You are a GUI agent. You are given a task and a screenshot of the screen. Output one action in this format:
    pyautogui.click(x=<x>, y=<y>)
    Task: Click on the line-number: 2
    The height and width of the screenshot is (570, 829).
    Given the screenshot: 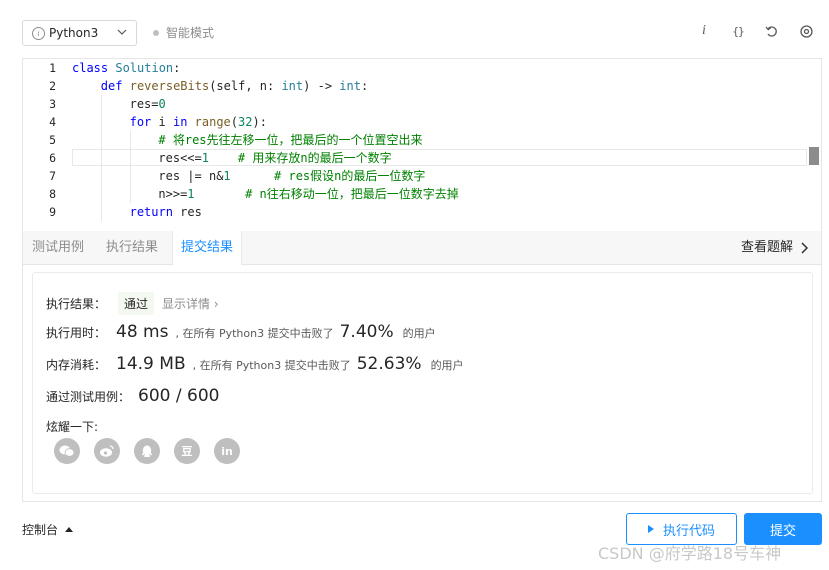 What is the action you would take?
    pyautogui.click(x=52, y=86)
    